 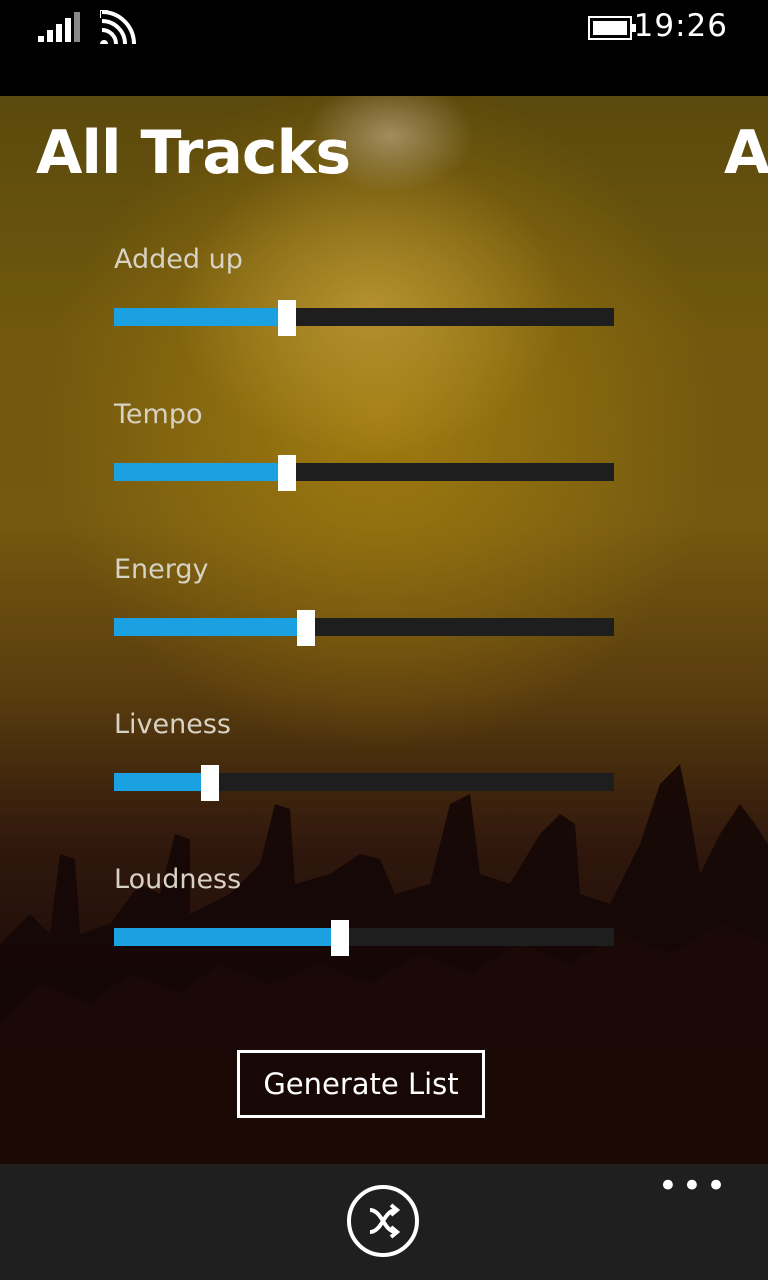 I want to click on slider-track-liveness, so click(x=364, y=783).